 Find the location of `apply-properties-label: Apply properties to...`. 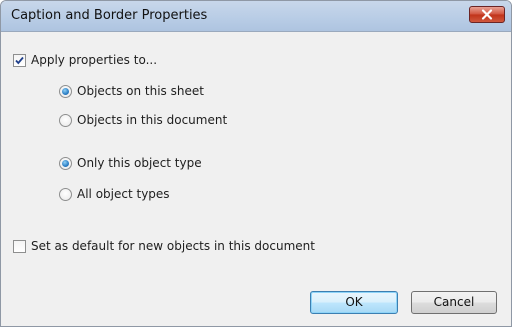

apply-properties-label: Apply properties to... is located at coordinates (94, 60).